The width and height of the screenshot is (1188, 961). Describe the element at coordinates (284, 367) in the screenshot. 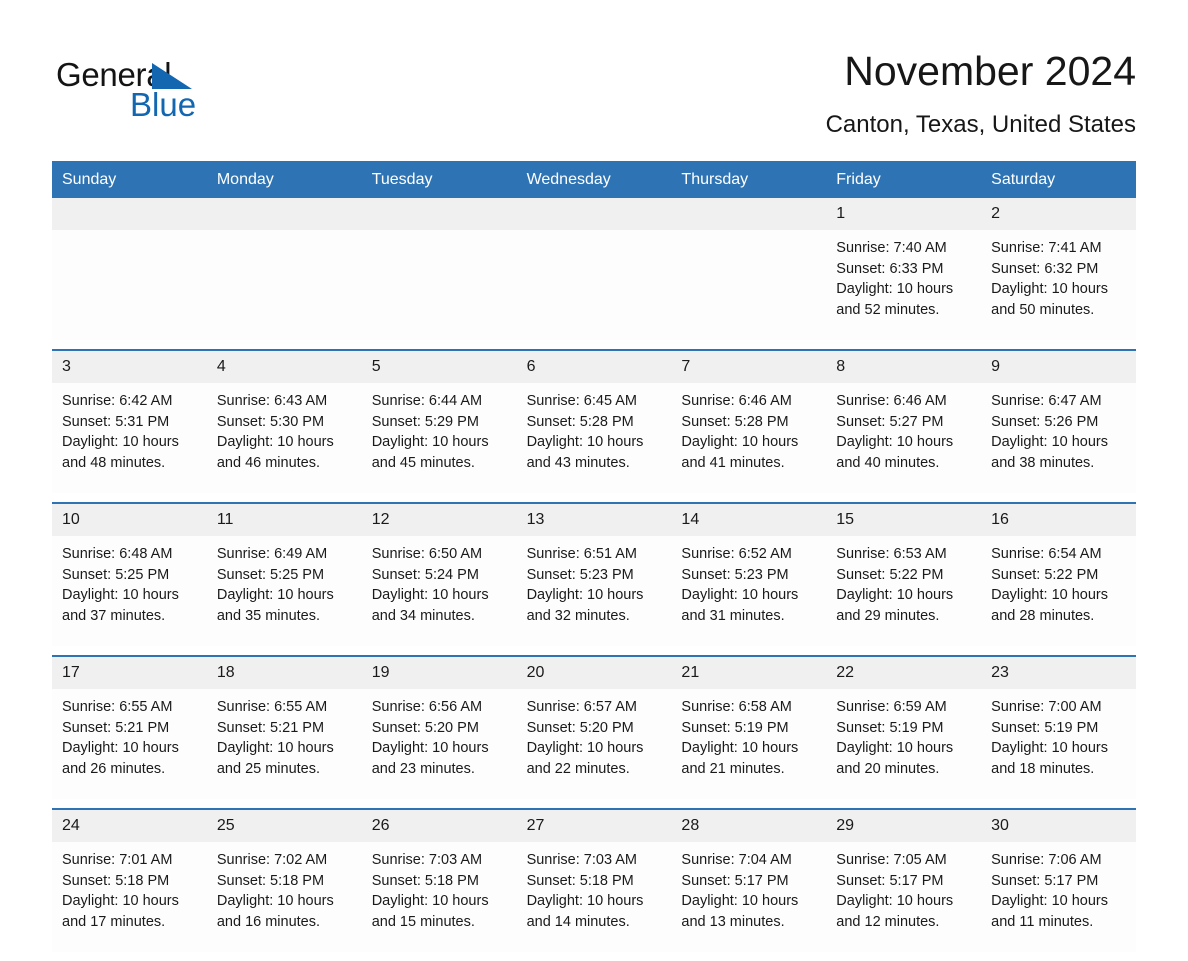

I see `day-number: 4` at that location.